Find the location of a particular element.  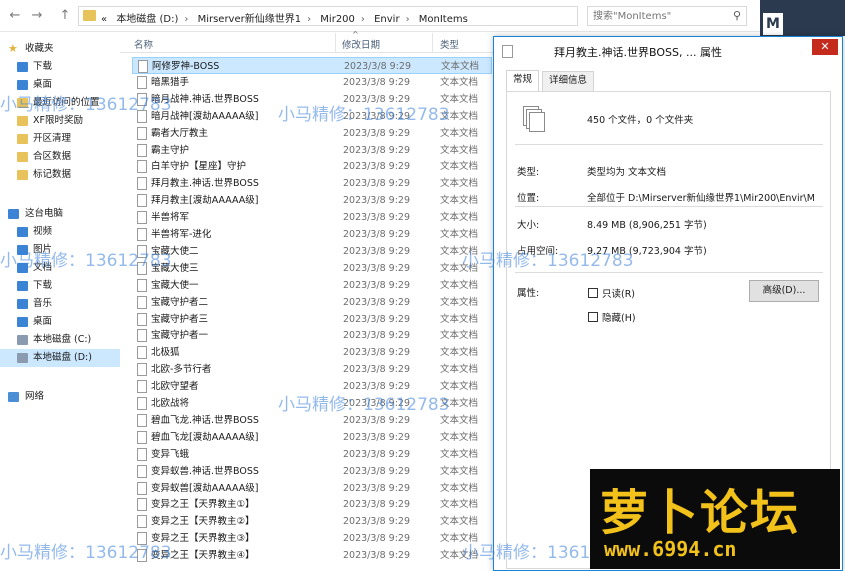

sidebar-item-merge: 合区数据 is located at coordinates (60, 157).